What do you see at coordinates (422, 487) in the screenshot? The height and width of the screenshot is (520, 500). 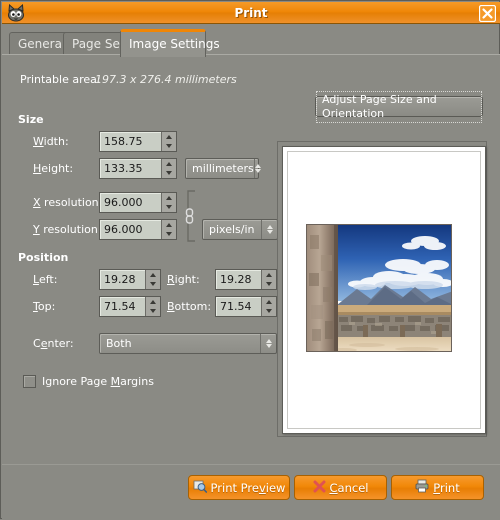 I see `printer-icon` at bounding box center [422, 487].